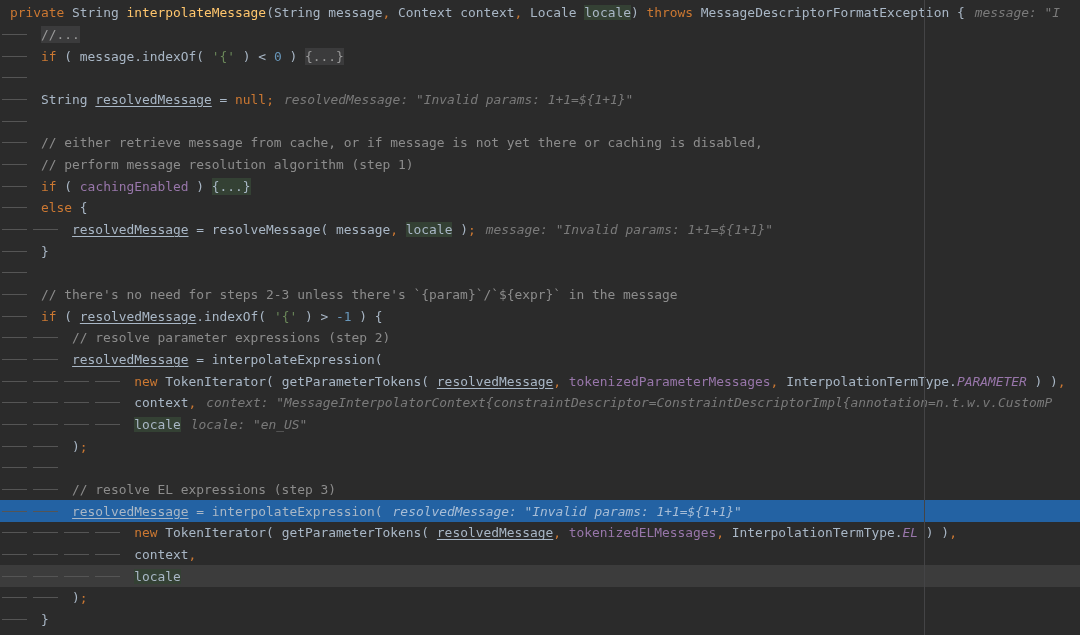 The image size is (1080, 635). Describe the element at coordinates (231, 338) in the screenshot. I see `code-text: // resolve parameter expressions (step 2)` at that location.